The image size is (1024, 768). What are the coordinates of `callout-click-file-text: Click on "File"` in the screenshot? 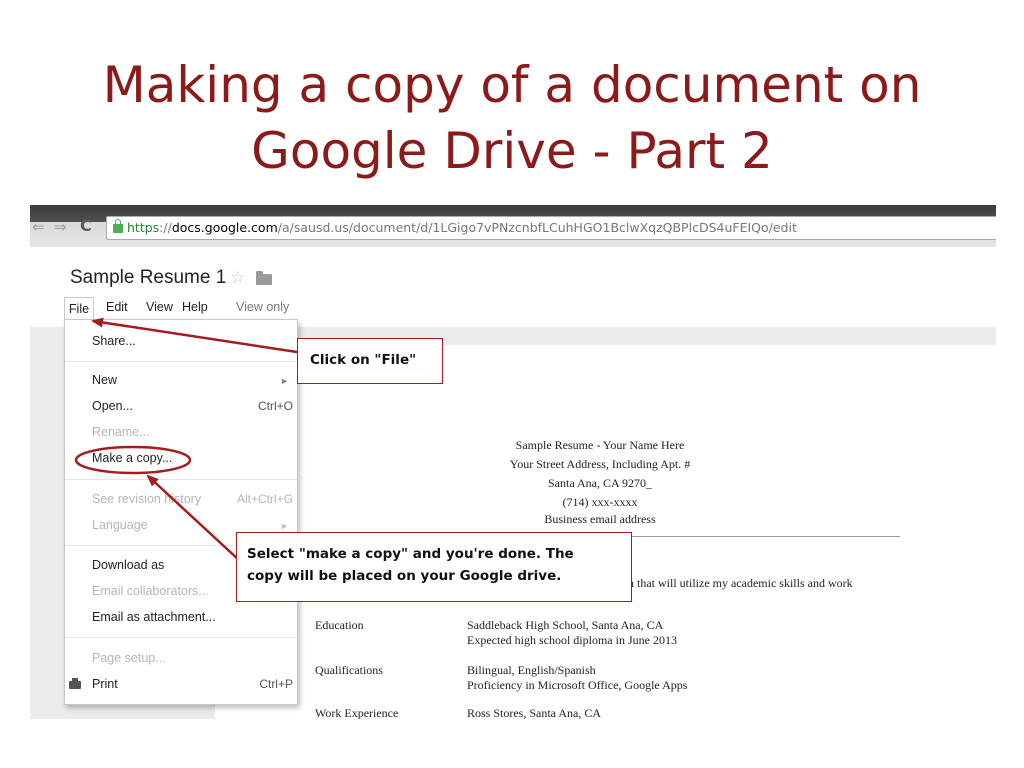 It's located at (363, 360).